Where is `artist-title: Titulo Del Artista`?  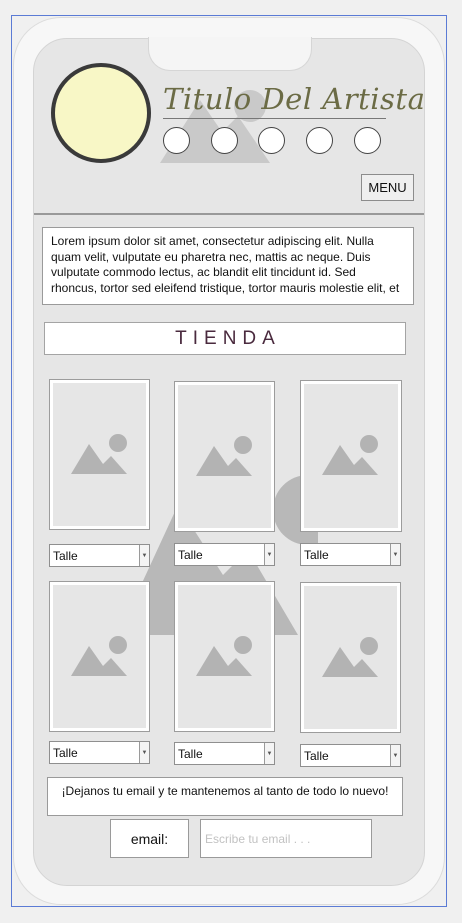 artist-title: Titulo Del Artista is located at coordinates (294, 99).